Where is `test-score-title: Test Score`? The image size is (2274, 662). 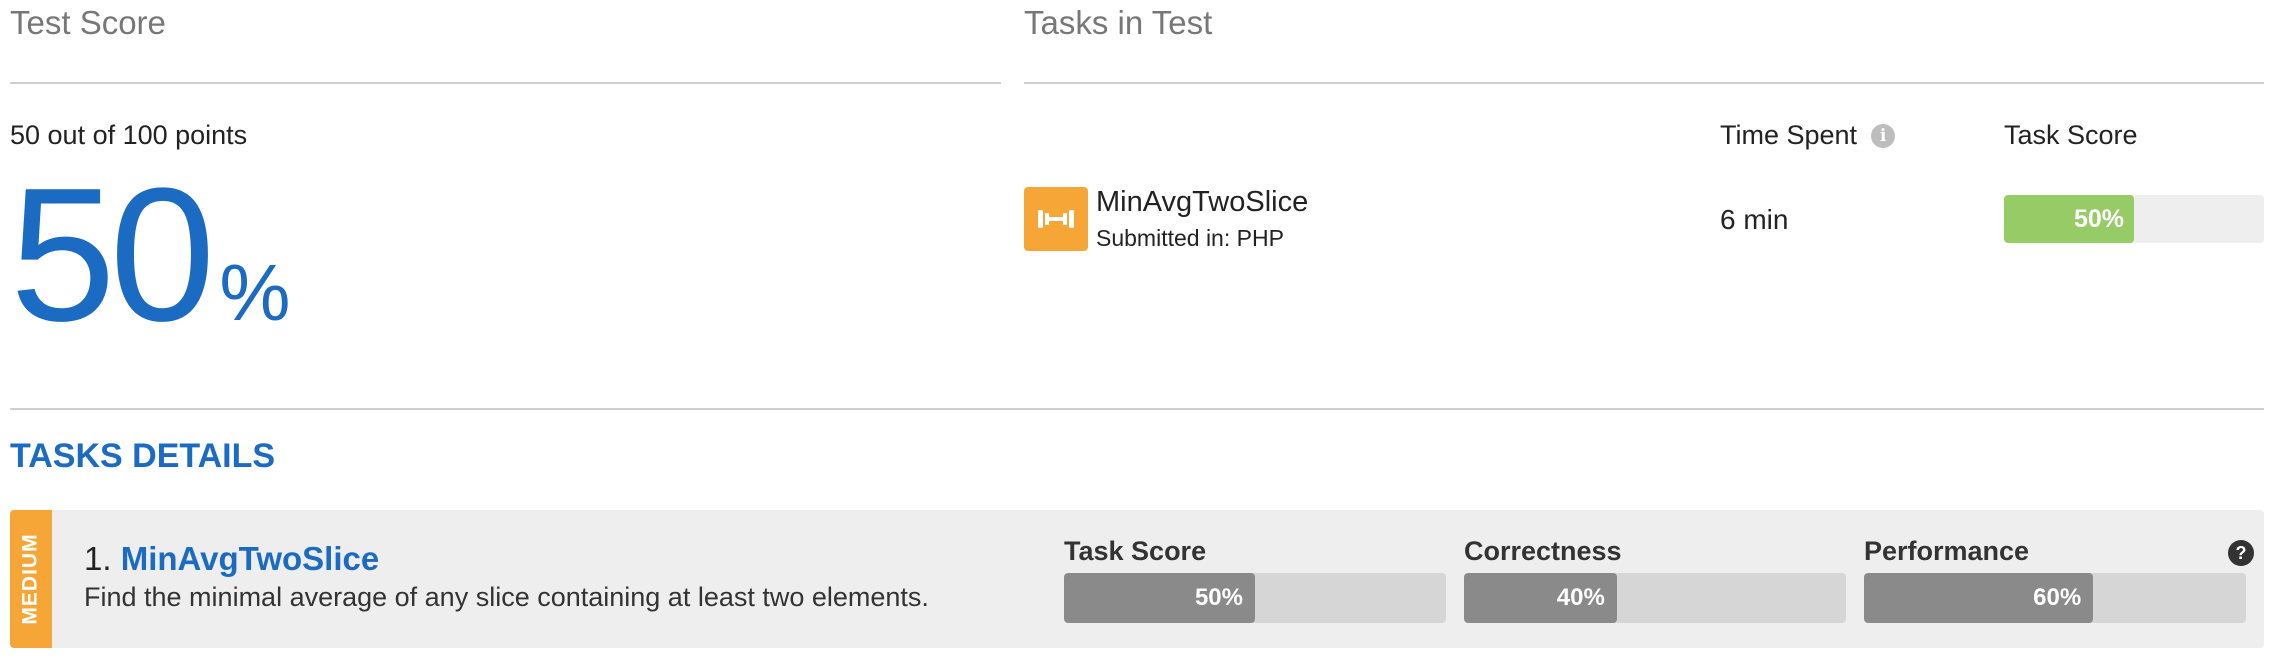 test-score-title: Test Score is located at coordinates (88, 22).